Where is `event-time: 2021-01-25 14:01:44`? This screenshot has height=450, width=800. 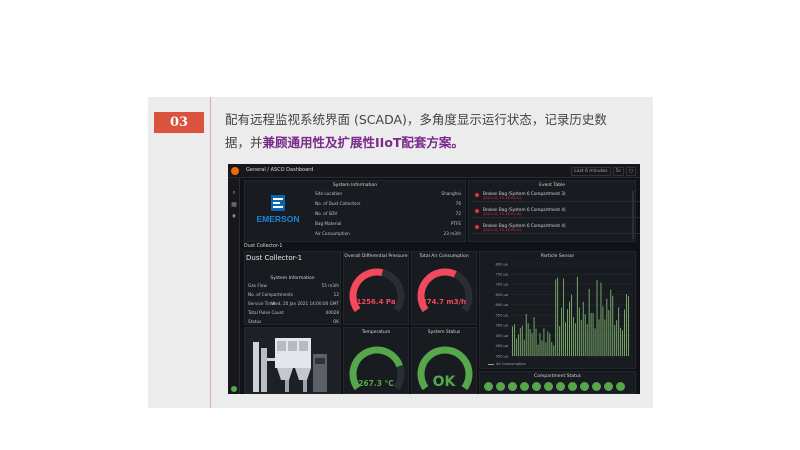
event-time: 2021-01-25 14:01:44 is located at coordinates (502, 214).